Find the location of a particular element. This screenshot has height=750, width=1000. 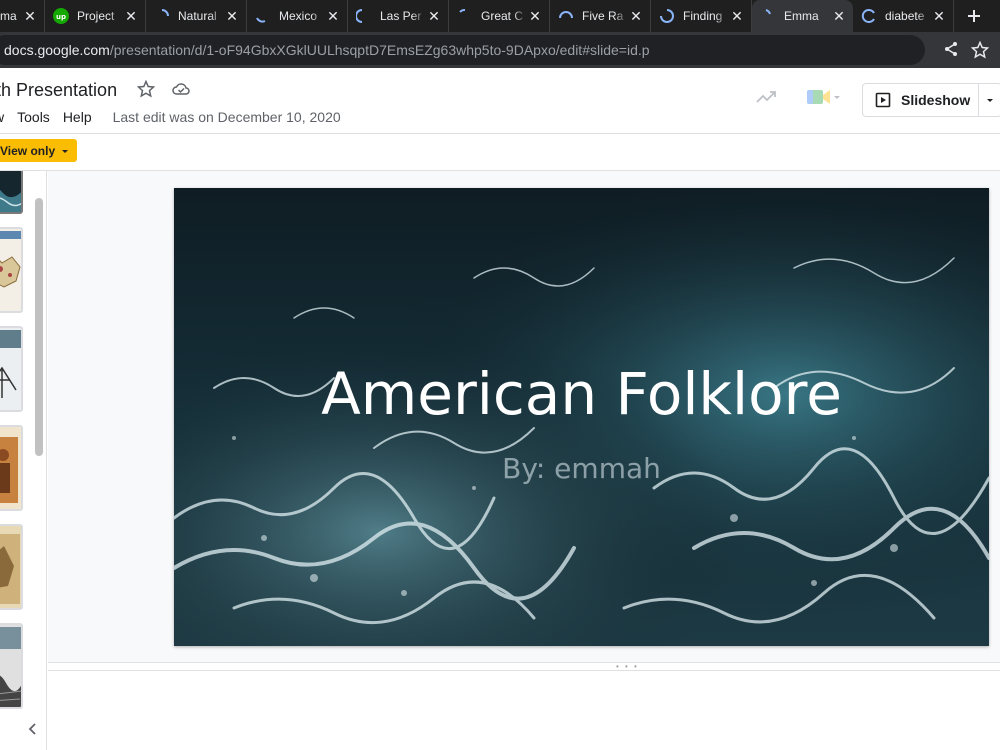

speaker-notes-resize-handle: • • • is located at coordinates (524, 666).